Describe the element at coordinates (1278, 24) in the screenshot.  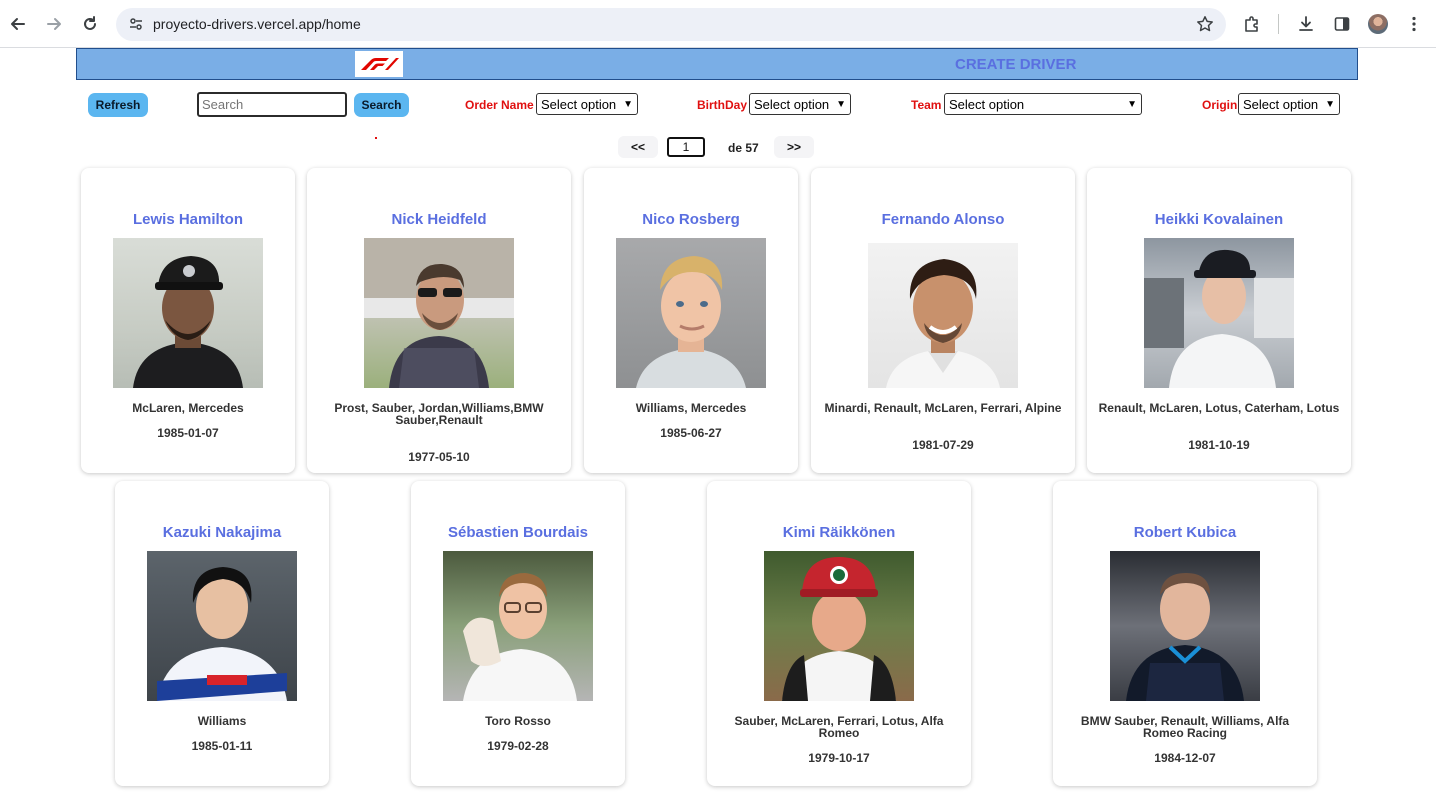
I see `toolbar-separator` at that location.